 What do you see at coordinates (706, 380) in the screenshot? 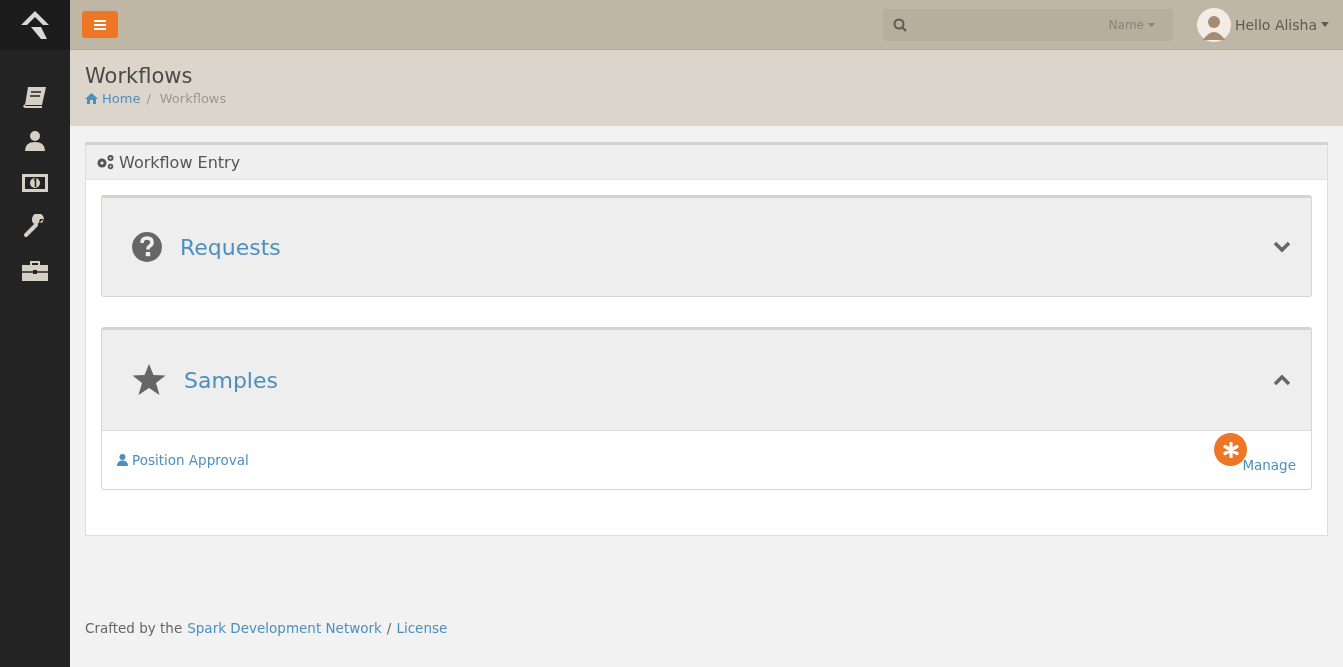
I see `category-heading: Samples` at bounding box center [706, 380].